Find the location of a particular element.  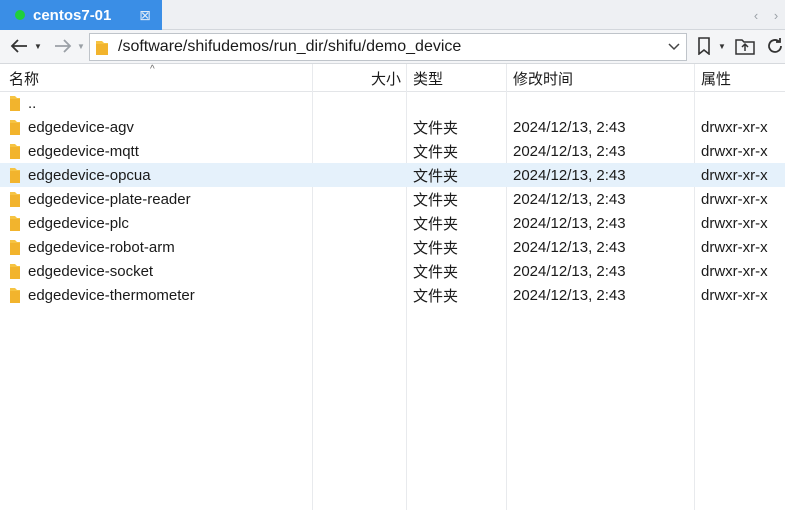

path-input is located at coordinates (388, 47).